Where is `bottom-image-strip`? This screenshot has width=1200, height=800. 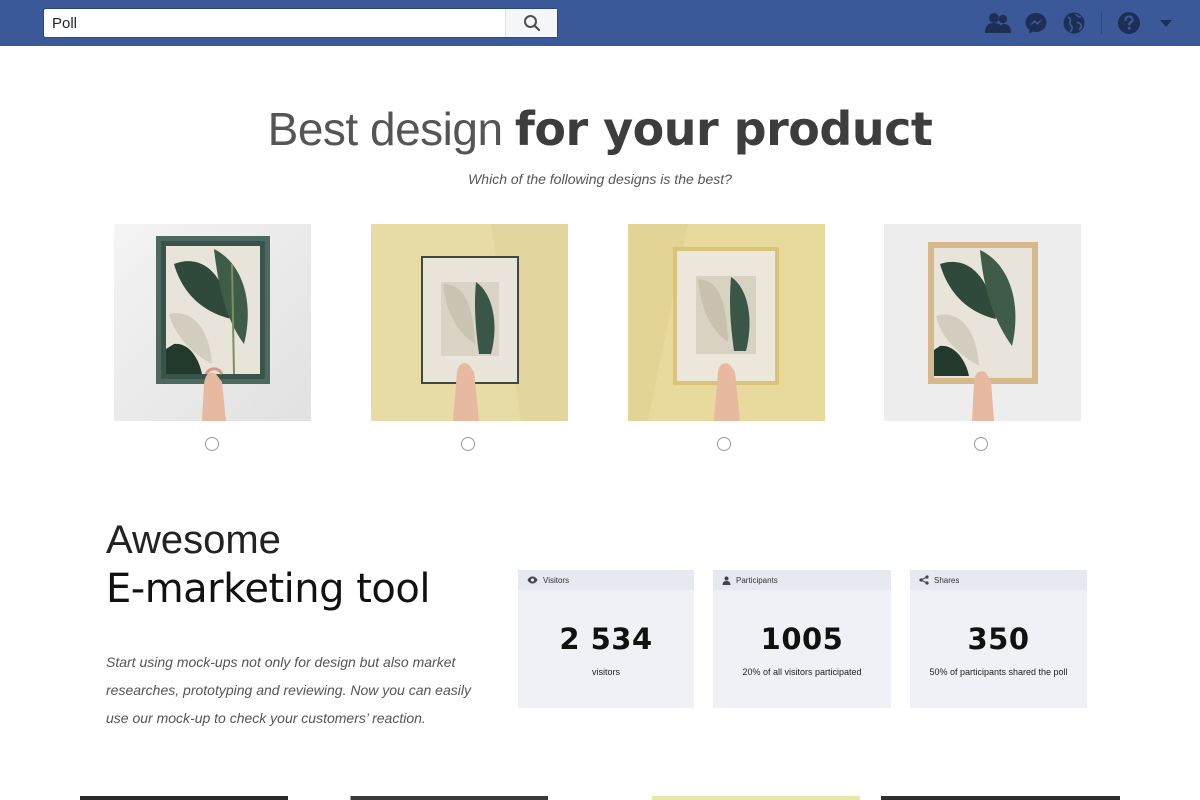 bottom-image-strip is located at coordinates (600, 798).